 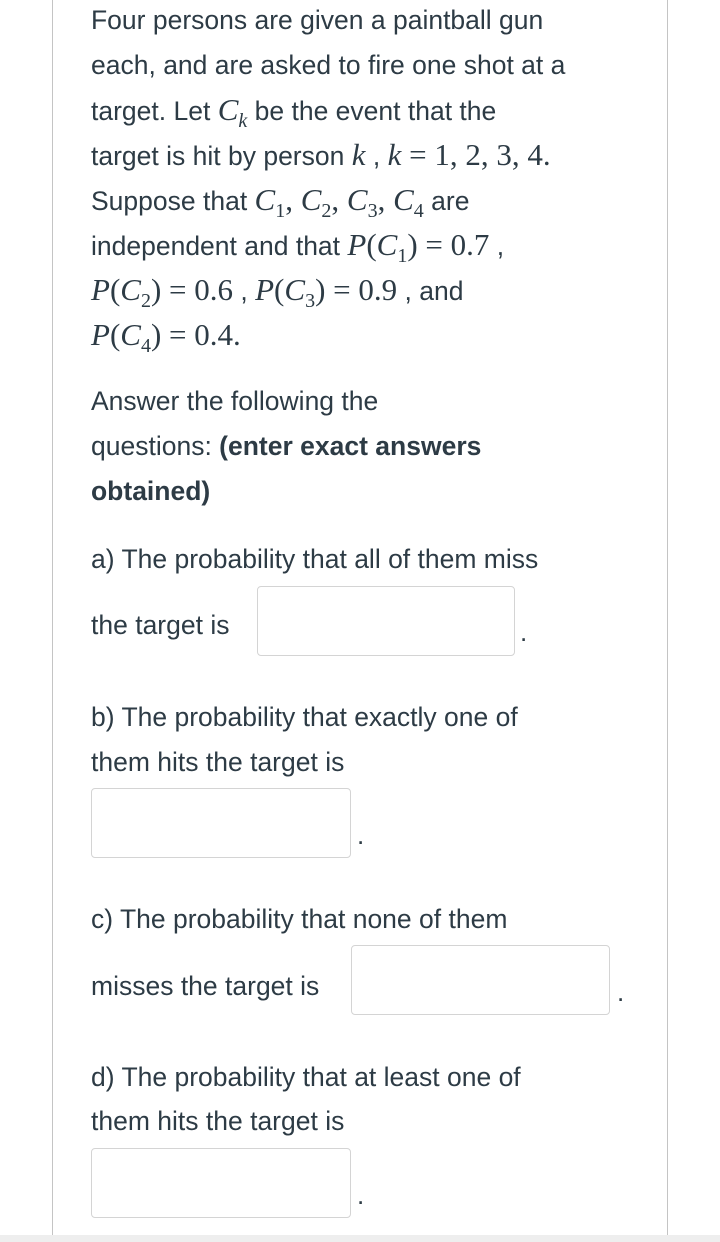 I want to click on text: Answer the following the, so click(x=235, y=401).